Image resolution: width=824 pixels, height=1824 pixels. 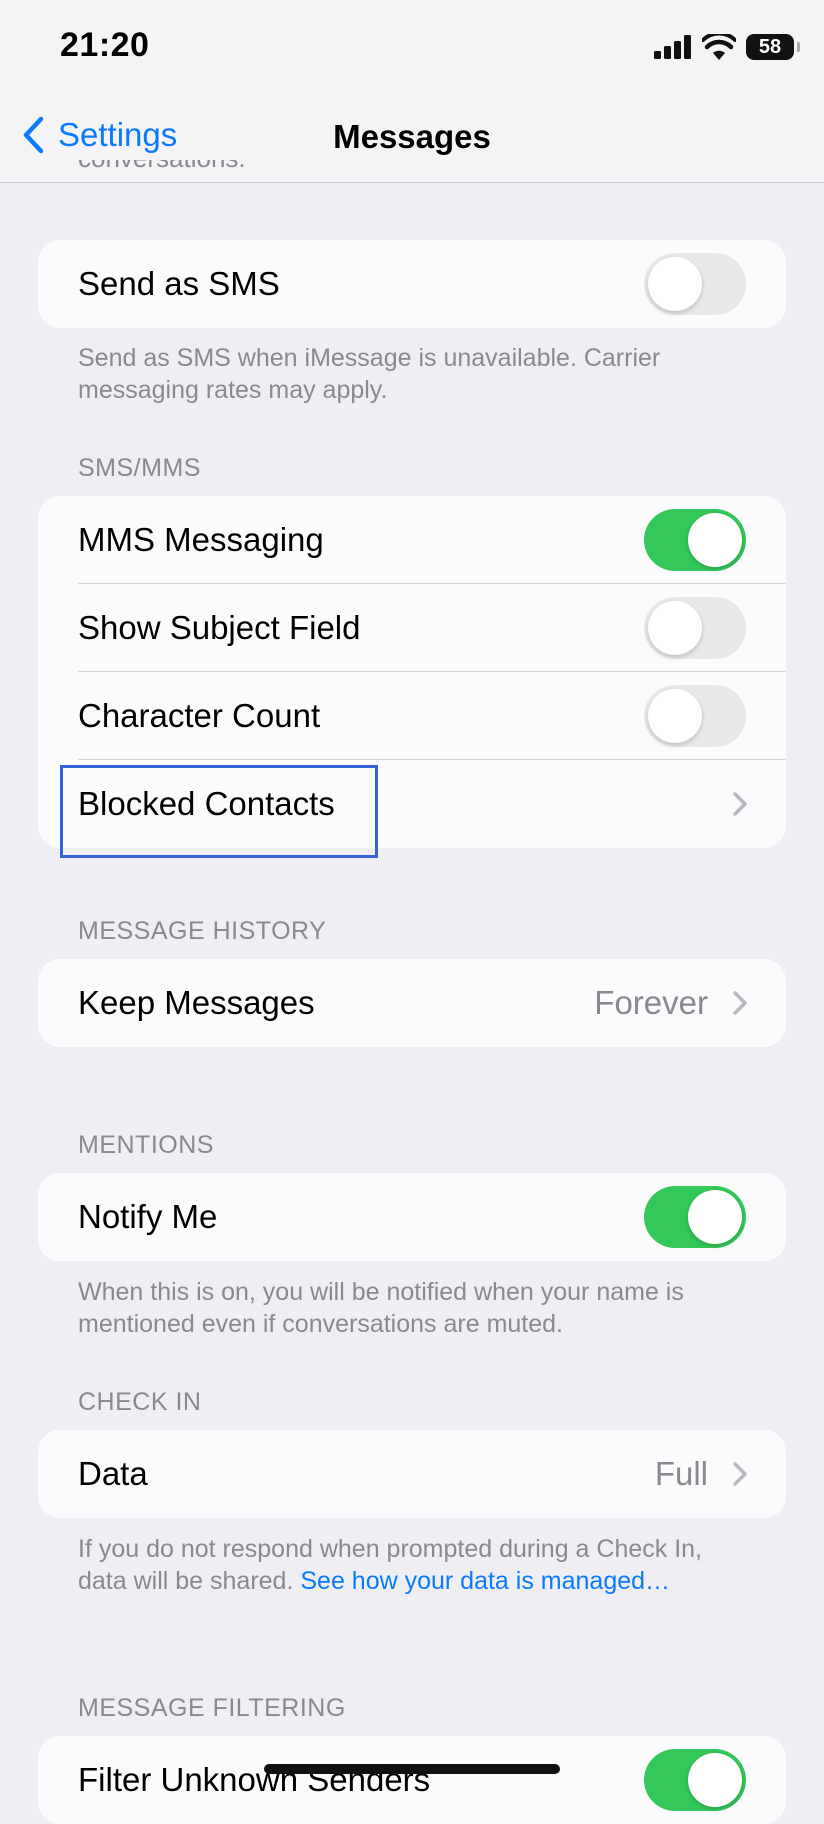 I want to click on data-label: Data, so click(x=113, y=1473).